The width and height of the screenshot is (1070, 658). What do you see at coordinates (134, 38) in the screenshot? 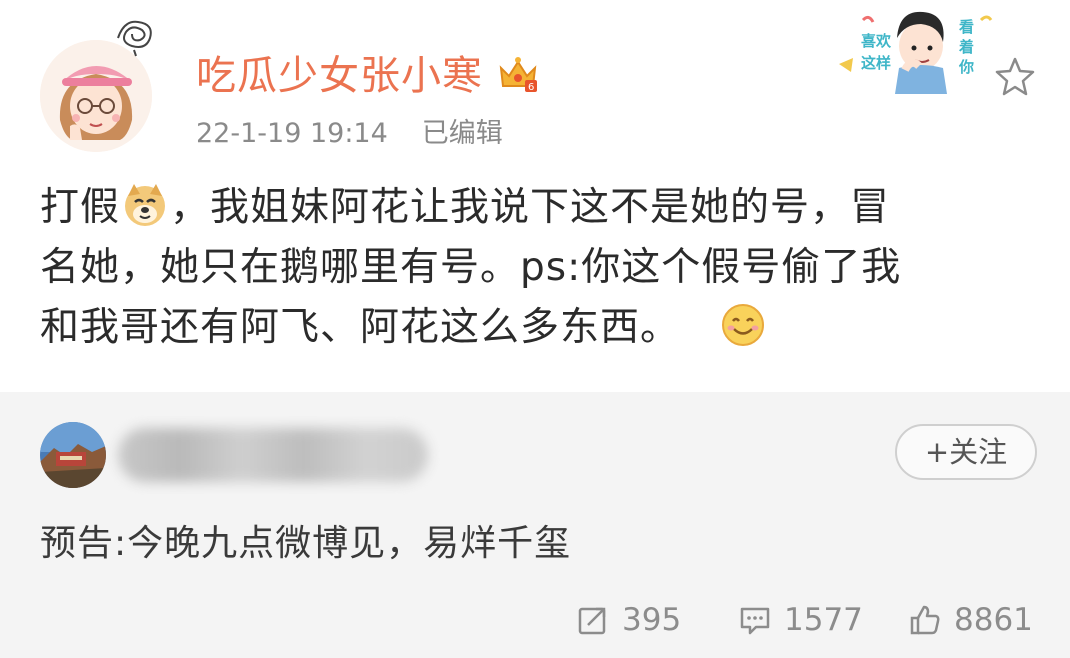
I see `scribble-icon` at bounding box center [134, 38].